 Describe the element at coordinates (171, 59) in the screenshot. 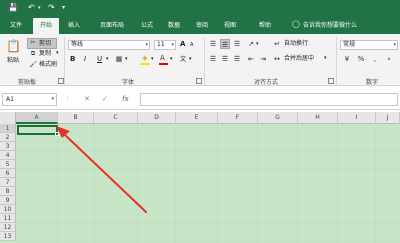

I see `font-color-dropdown-icon: ▾` at that location.